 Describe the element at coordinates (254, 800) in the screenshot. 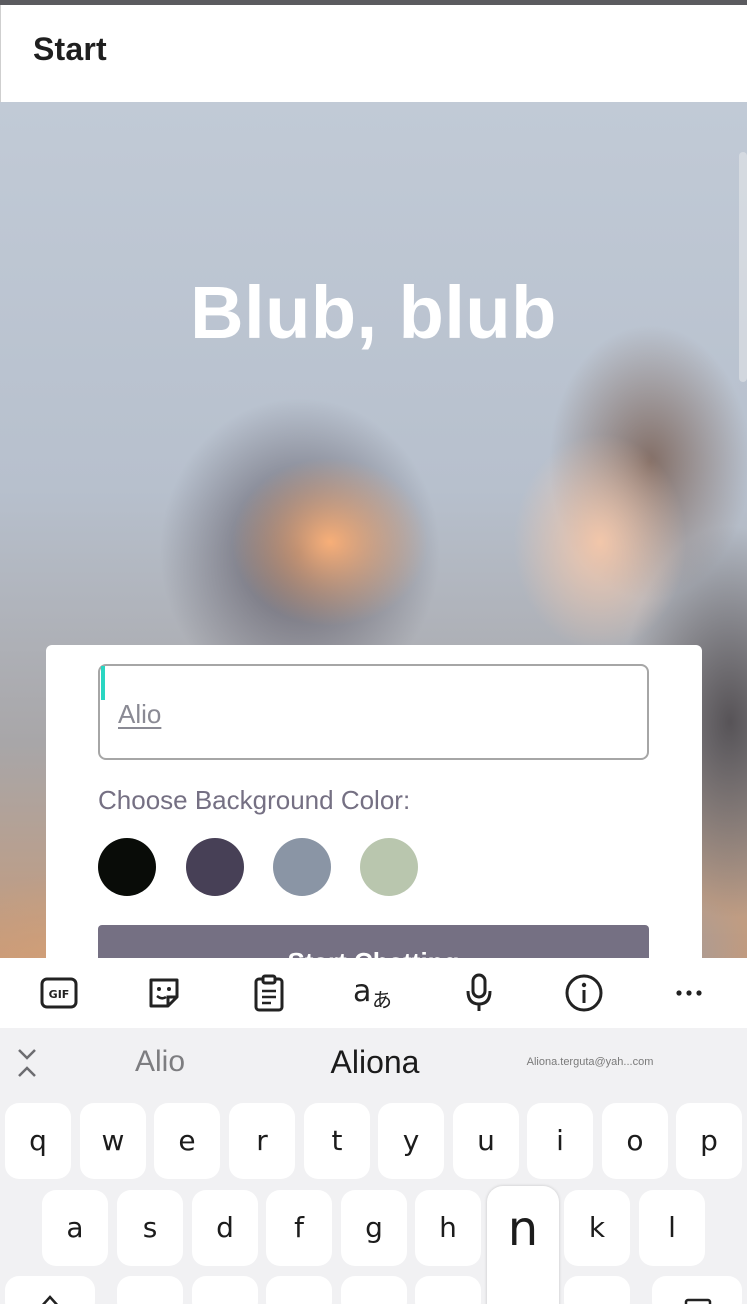

I see `background-color-label: Choose Background Color:` at that location.